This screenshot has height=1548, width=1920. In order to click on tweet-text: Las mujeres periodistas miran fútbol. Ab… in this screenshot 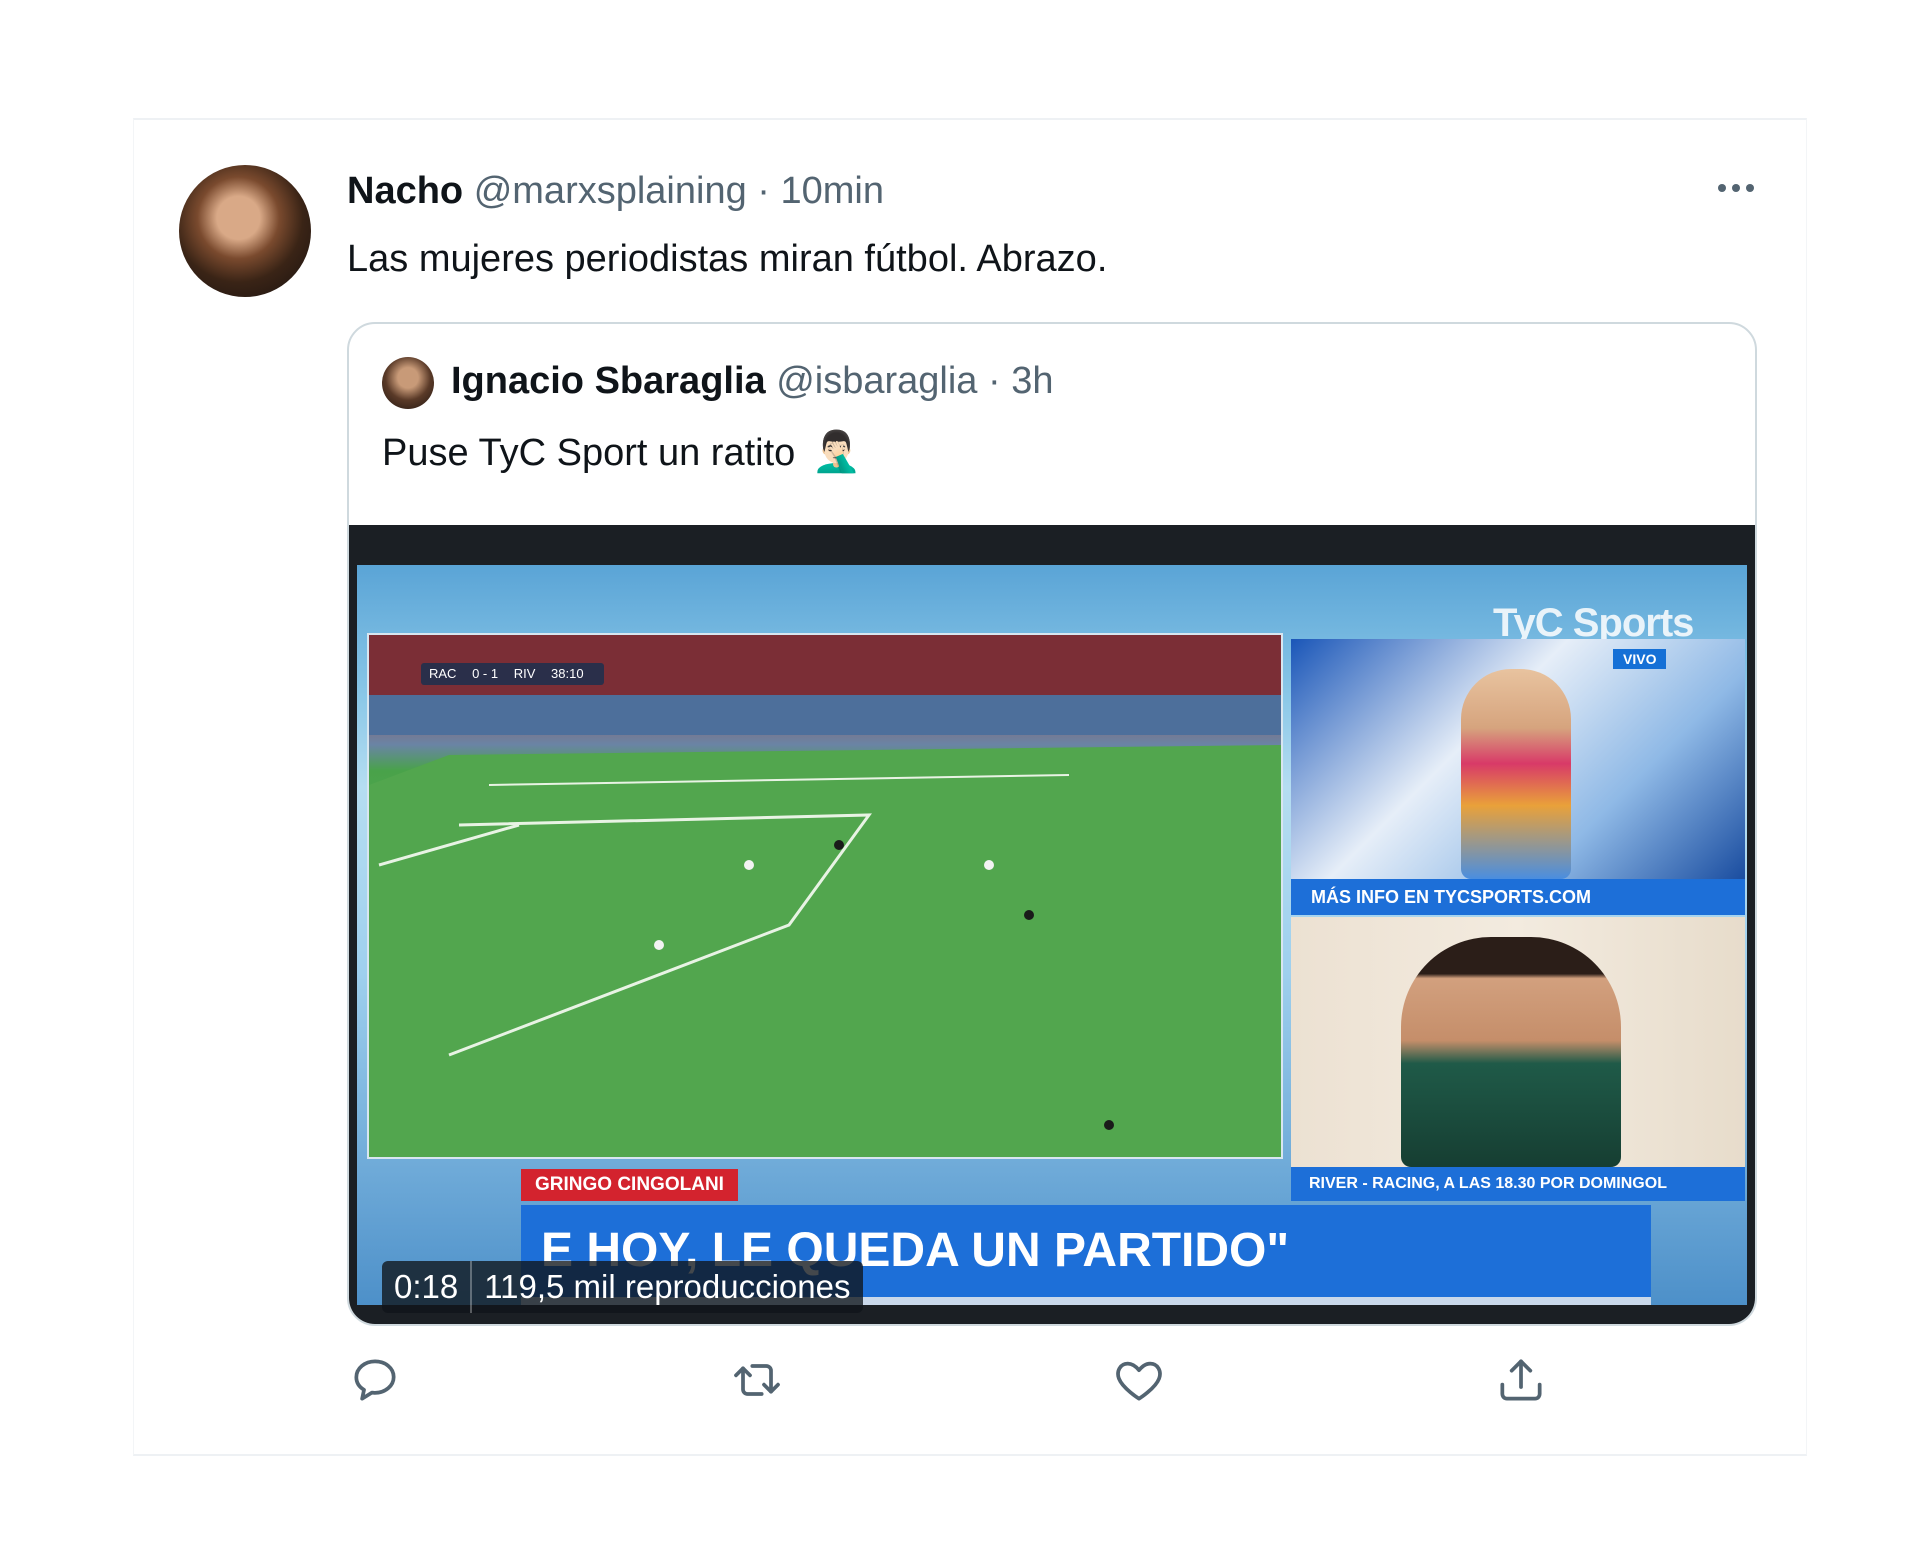, I will do `click(727, 259)`.